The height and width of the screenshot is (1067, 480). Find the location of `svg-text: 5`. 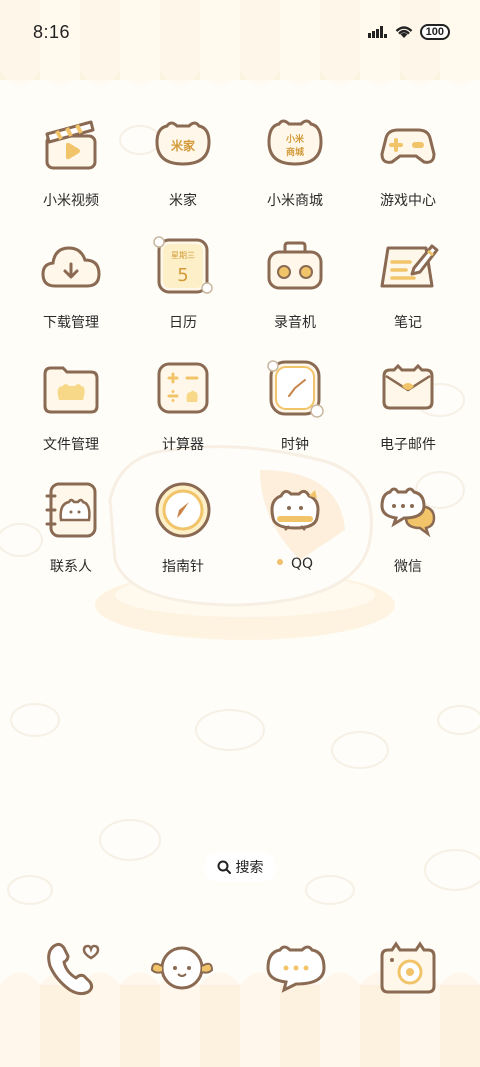

svg-text: 5 is located at coordinates (182, 275).